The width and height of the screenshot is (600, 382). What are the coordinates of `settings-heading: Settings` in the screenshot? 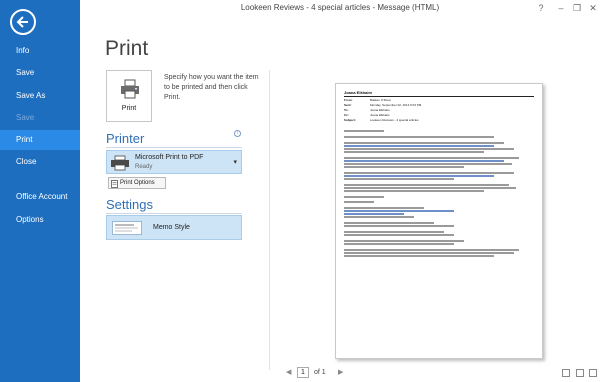 It's located at (129, 204).